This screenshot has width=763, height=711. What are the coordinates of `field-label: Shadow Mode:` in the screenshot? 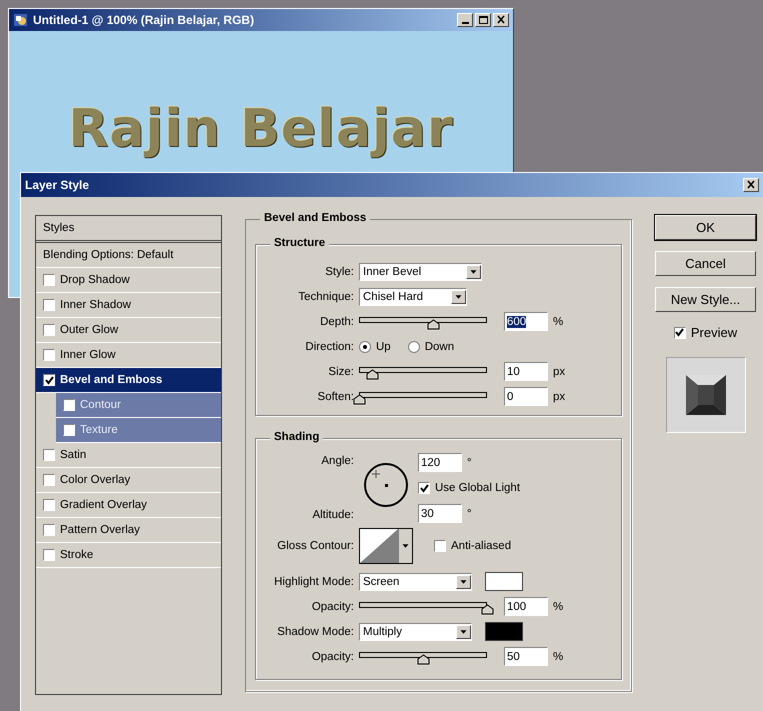 It's located at (315, 632).